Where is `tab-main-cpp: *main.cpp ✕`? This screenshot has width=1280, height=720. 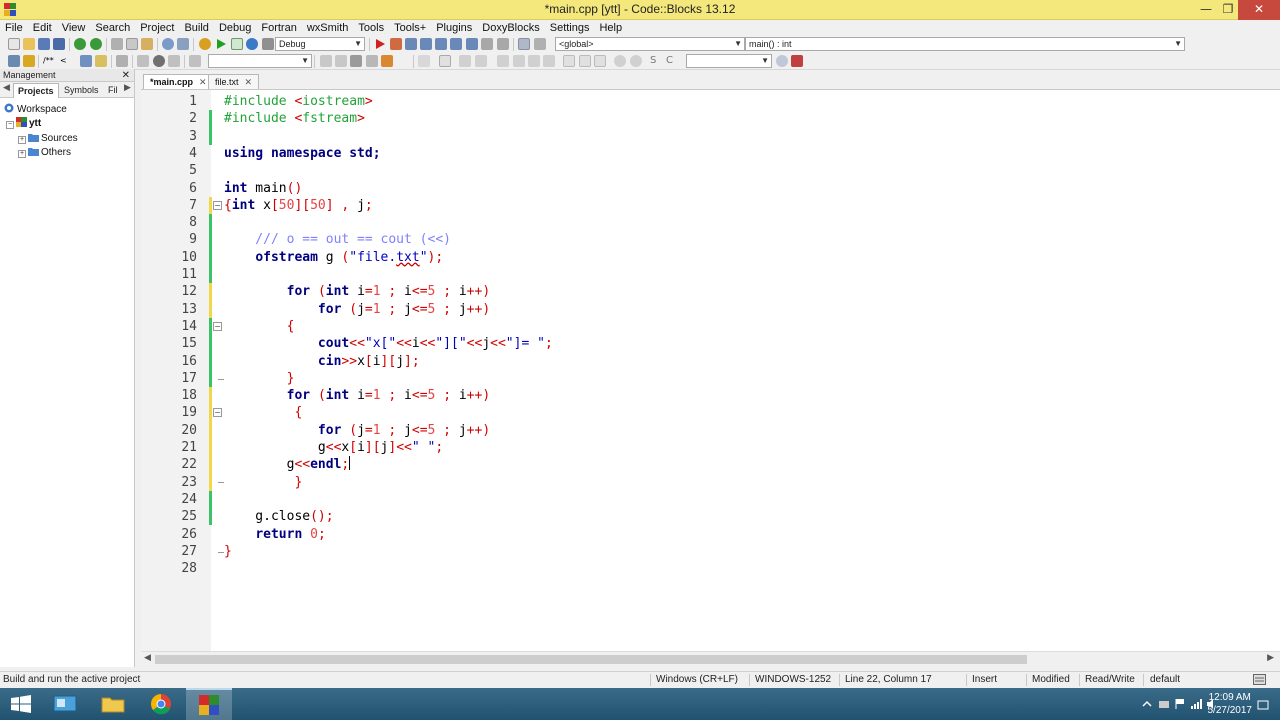
tab-main-cpp: *main.cpp ✕ is located at coordinates (178, 81).